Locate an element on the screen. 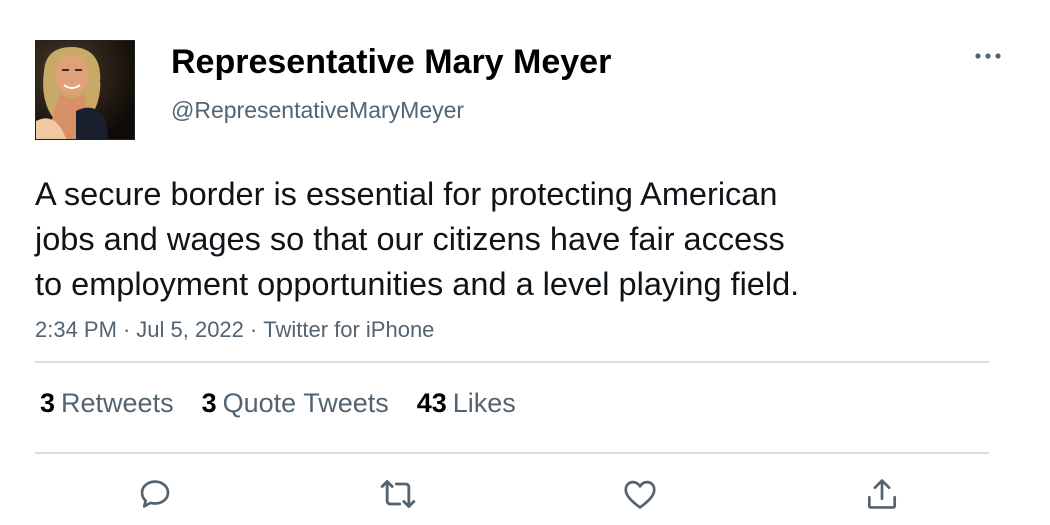 Image resolution: width=1050 pixels, height=525 pixels. heart-icon is located at coordinates (640, 494).